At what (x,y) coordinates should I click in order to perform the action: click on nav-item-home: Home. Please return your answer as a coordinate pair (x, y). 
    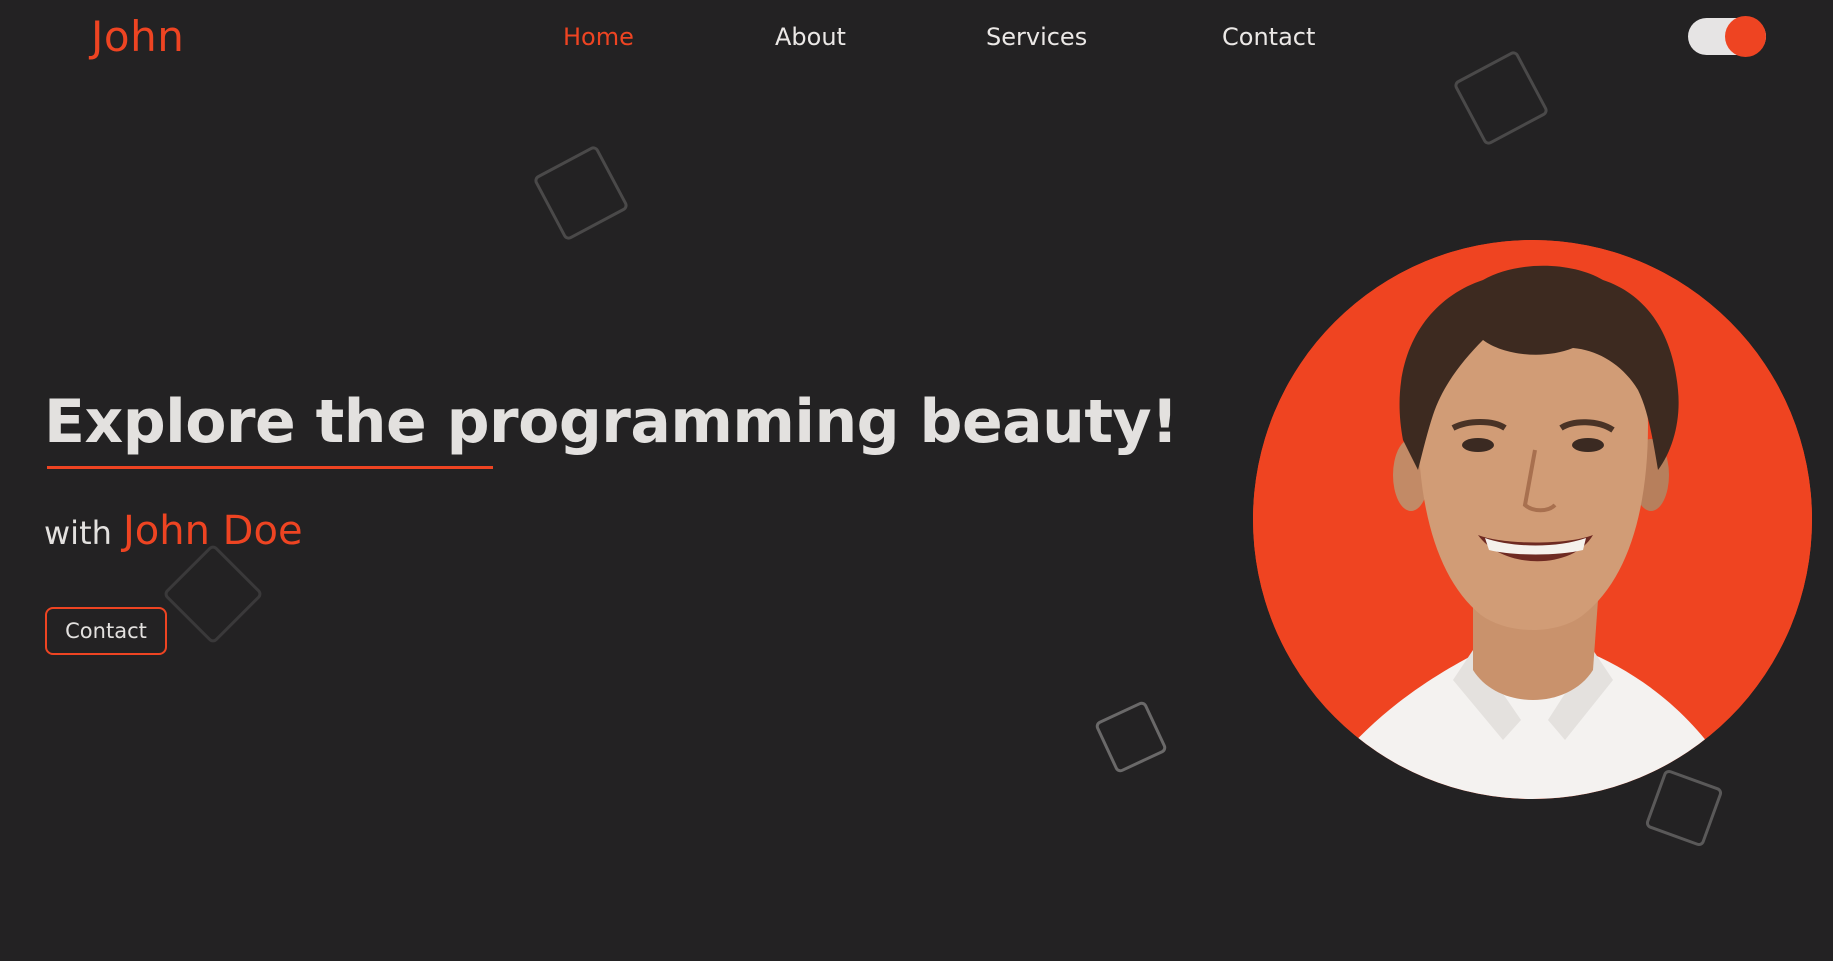
    Looking at the image, I should click on (598, 37).